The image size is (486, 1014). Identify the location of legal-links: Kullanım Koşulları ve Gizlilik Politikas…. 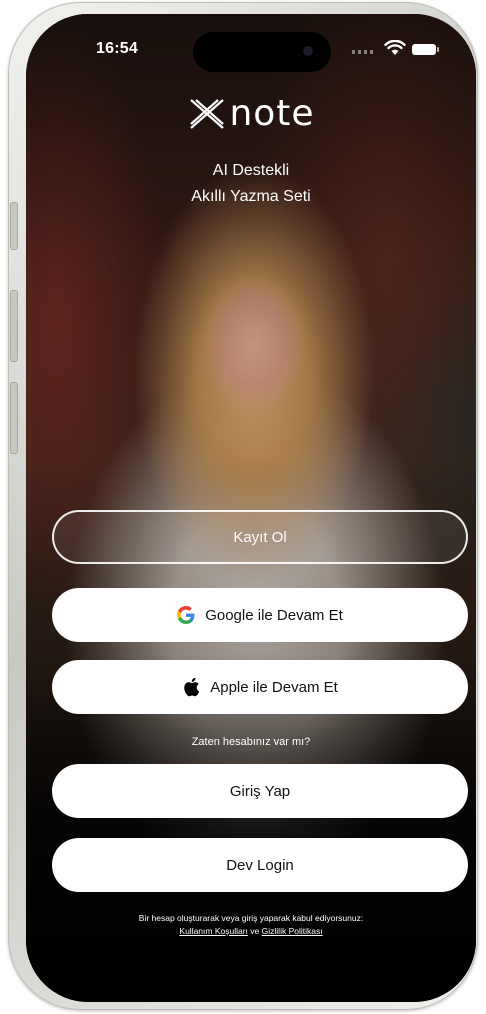
(251, 931).